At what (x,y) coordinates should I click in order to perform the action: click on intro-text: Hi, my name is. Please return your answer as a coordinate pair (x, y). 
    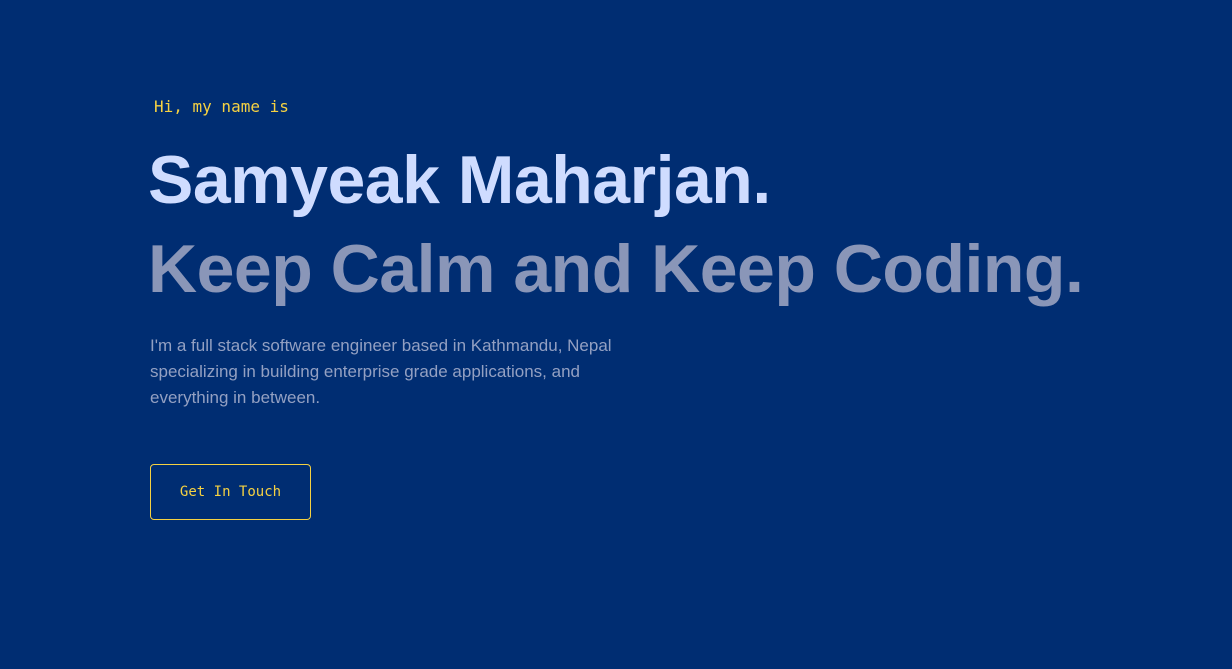
    Looking at the image, I should click on (221, 106).